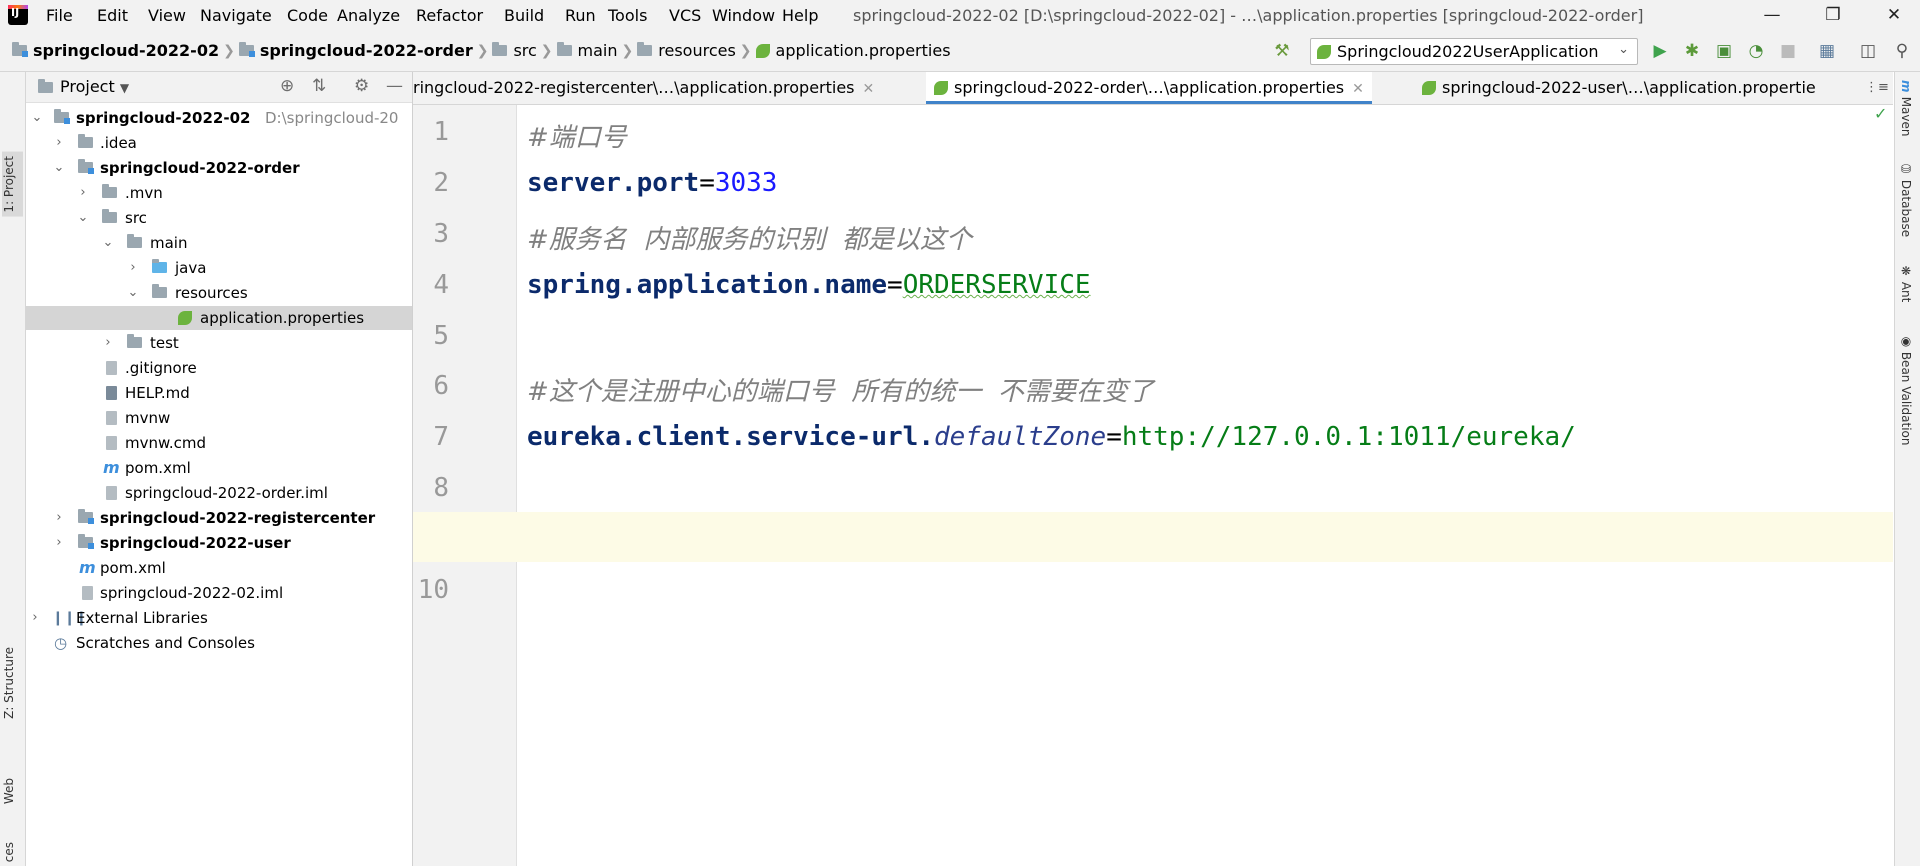 This screenshot has width=1920, height=866. I want to click on run-icon: ▶, so click(1660, 51).